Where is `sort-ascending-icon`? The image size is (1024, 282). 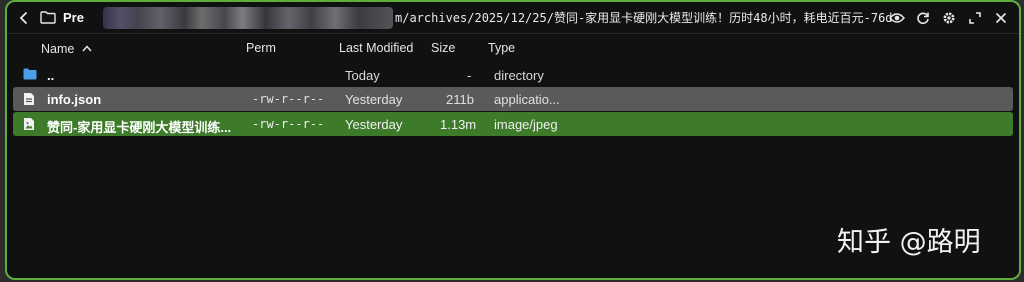
sort-ascending-icon is located at coordinates (87, 48).